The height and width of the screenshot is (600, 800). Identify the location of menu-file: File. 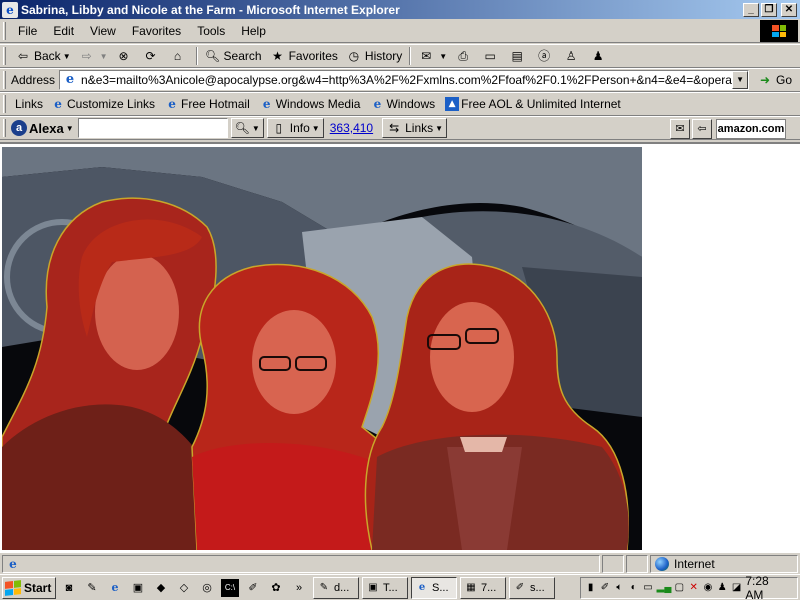
(27, 31).